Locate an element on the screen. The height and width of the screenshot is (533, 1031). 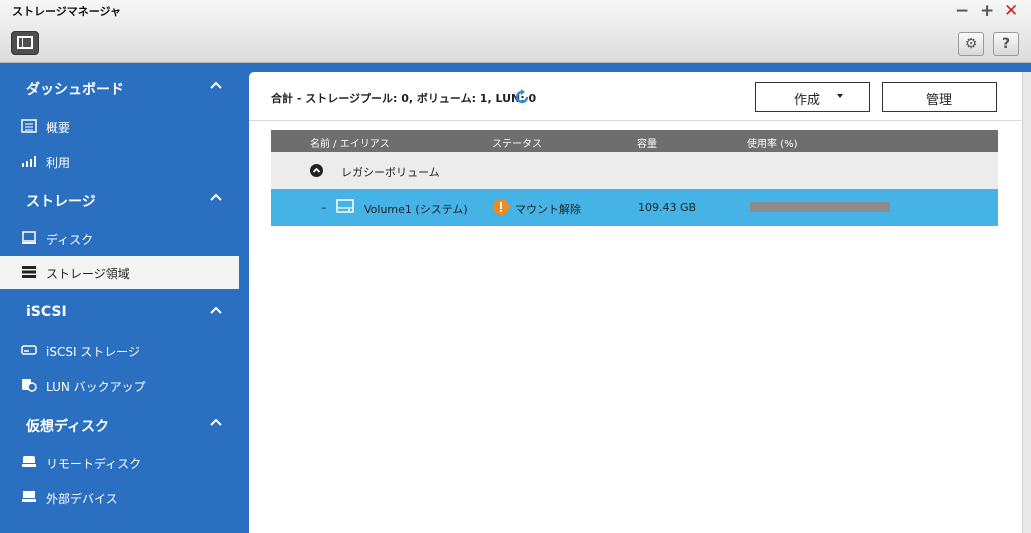
sidebar-item-label: LUN バックアップ is located at coordinates (96, 387).